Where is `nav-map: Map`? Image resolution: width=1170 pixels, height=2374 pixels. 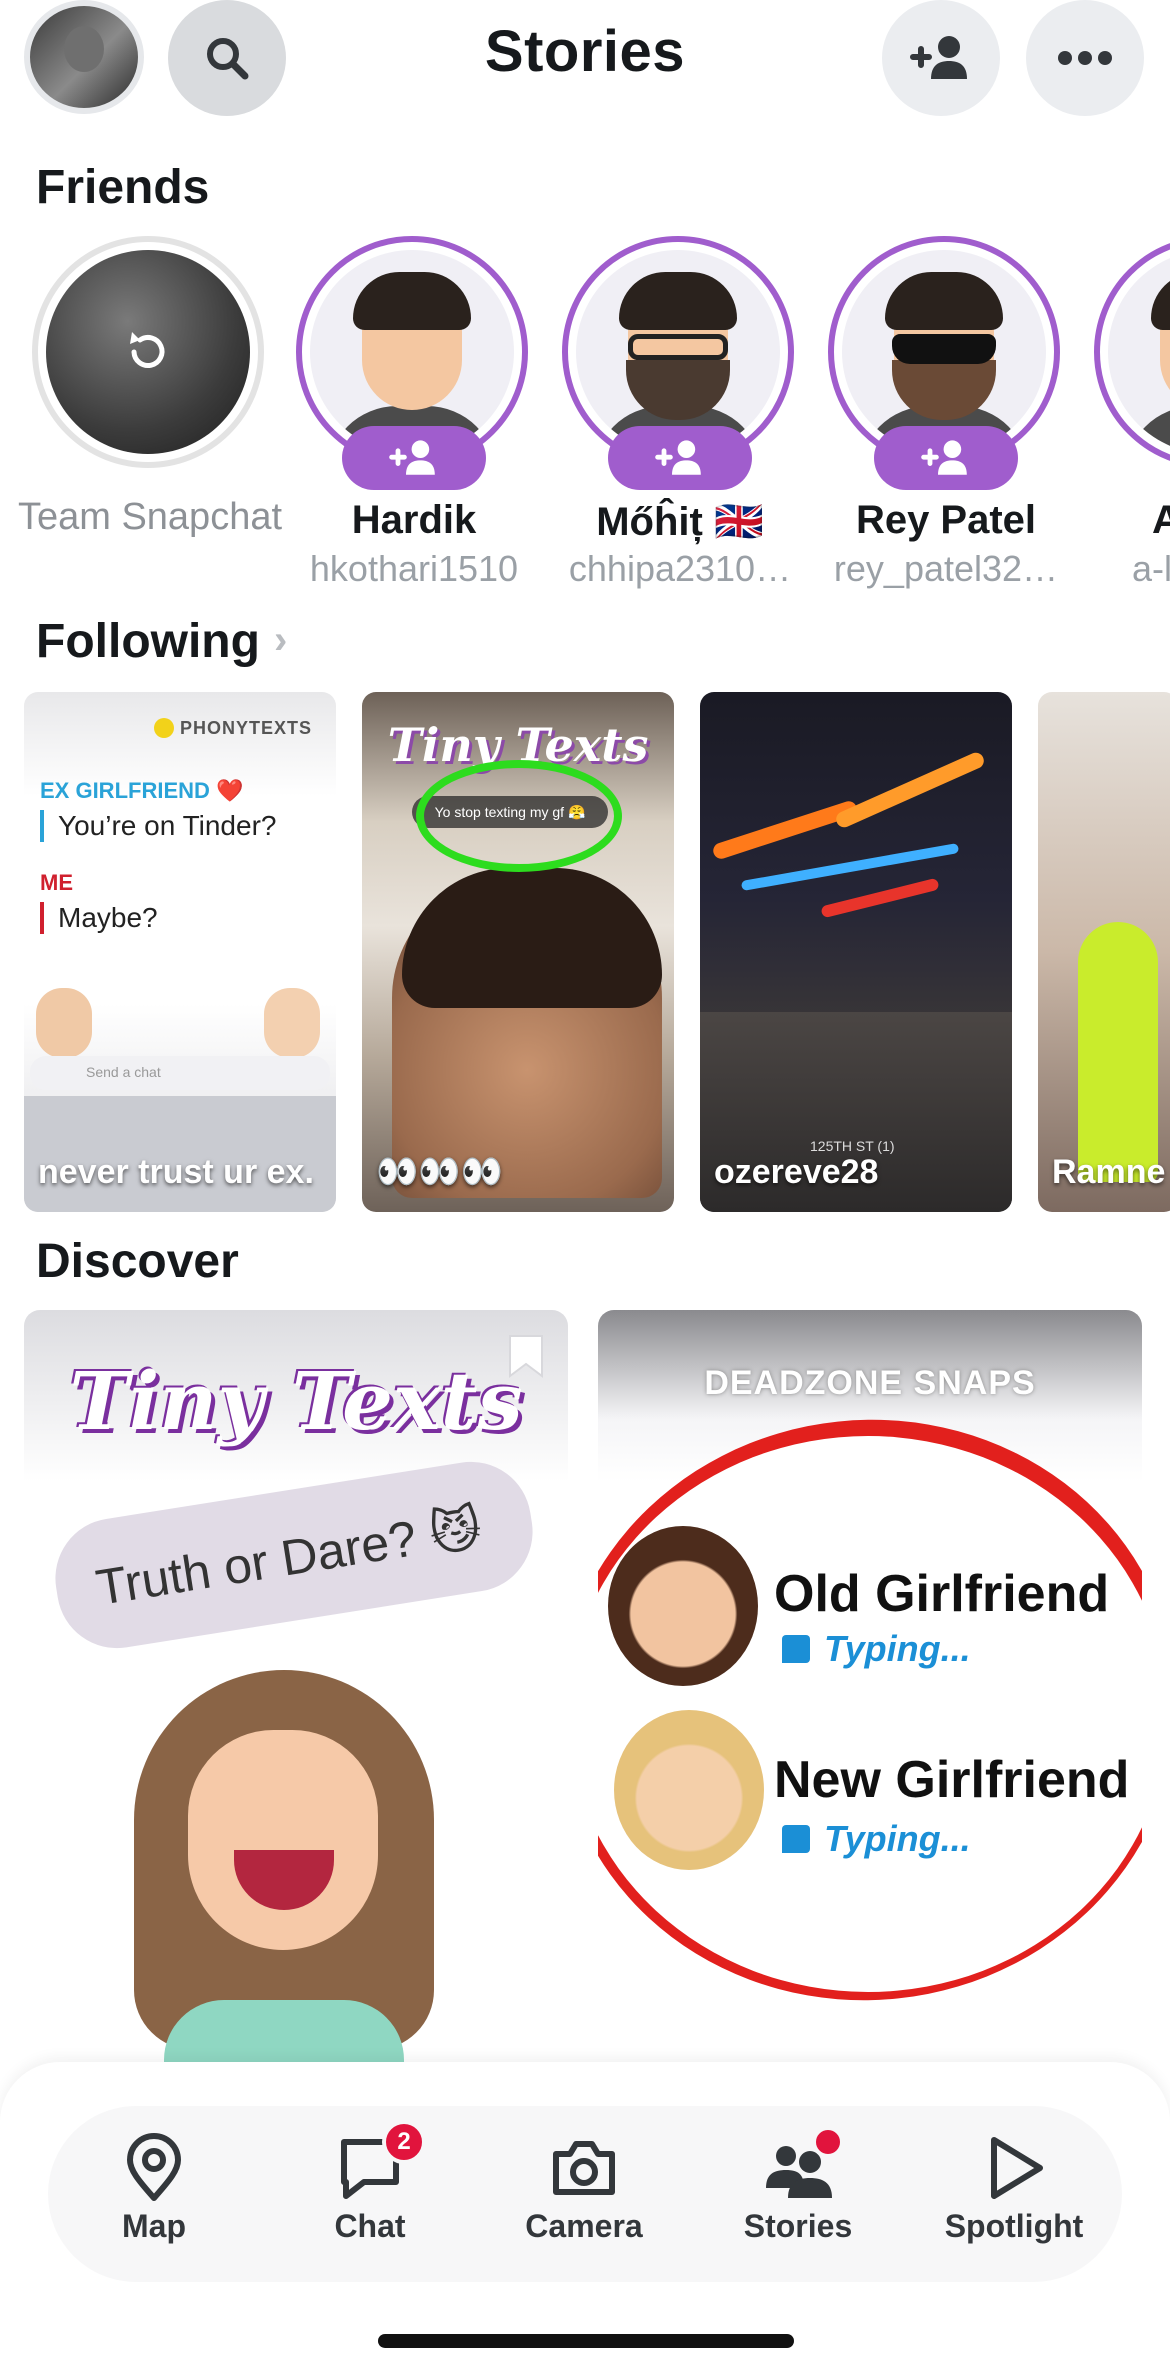
nav-map: Map is located at coordinates (154, 2196).